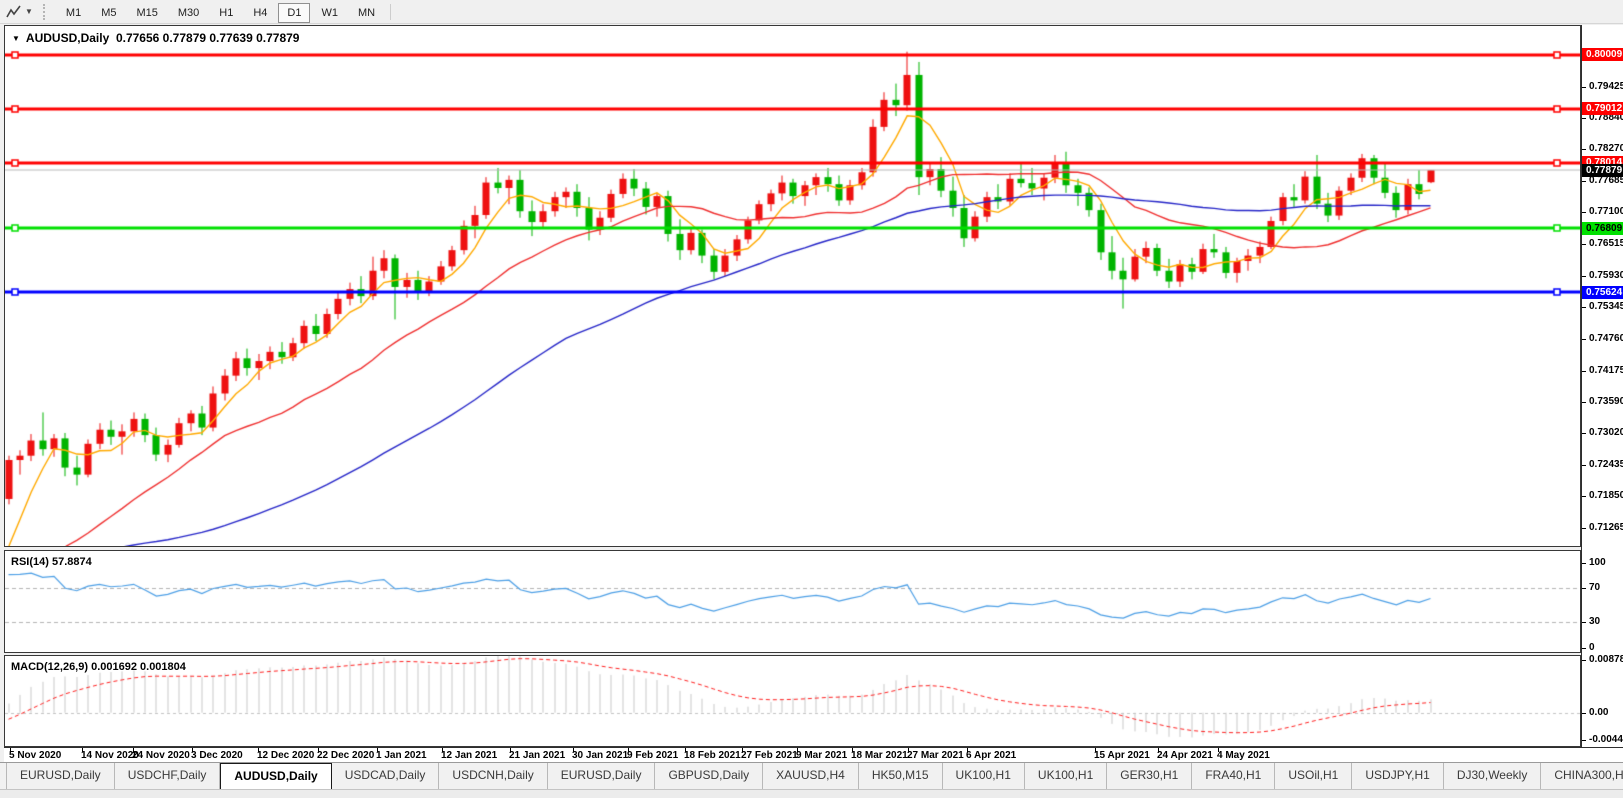  Describe the element at coordinates (1602, 740) in the screenshot. I see `macd-axis-tick: -0.004451` at that location.